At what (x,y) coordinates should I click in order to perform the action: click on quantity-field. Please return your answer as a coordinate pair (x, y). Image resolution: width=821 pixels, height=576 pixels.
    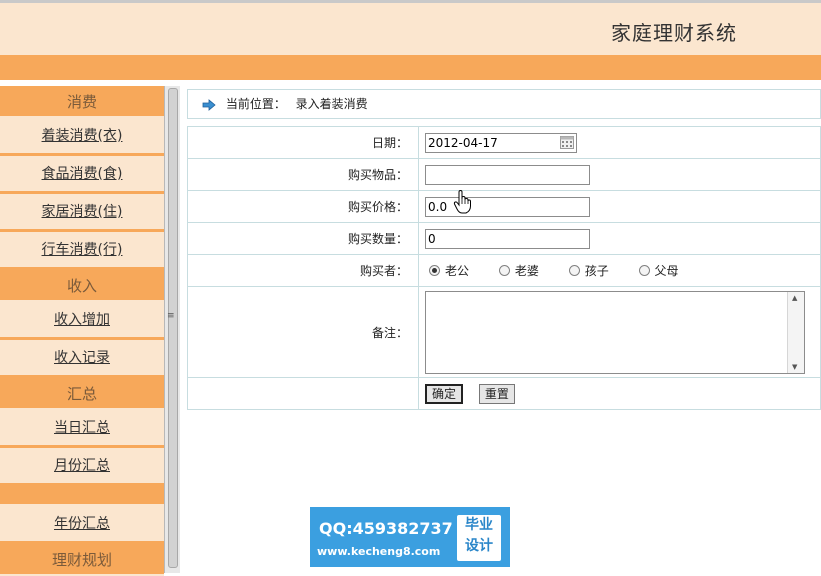
    Looking at the image, I should click on (507, 238).